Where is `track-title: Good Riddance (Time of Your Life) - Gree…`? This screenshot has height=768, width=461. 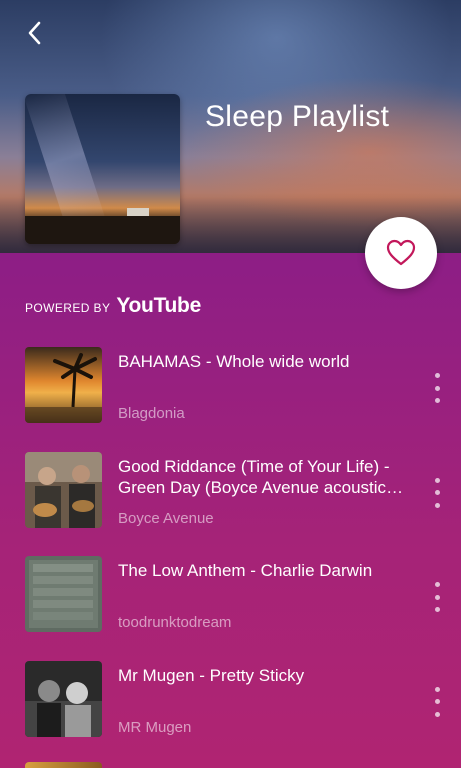 track-title: Good Riddance (Time of Your Life) - Gree… is located at coordinates (254, 476).